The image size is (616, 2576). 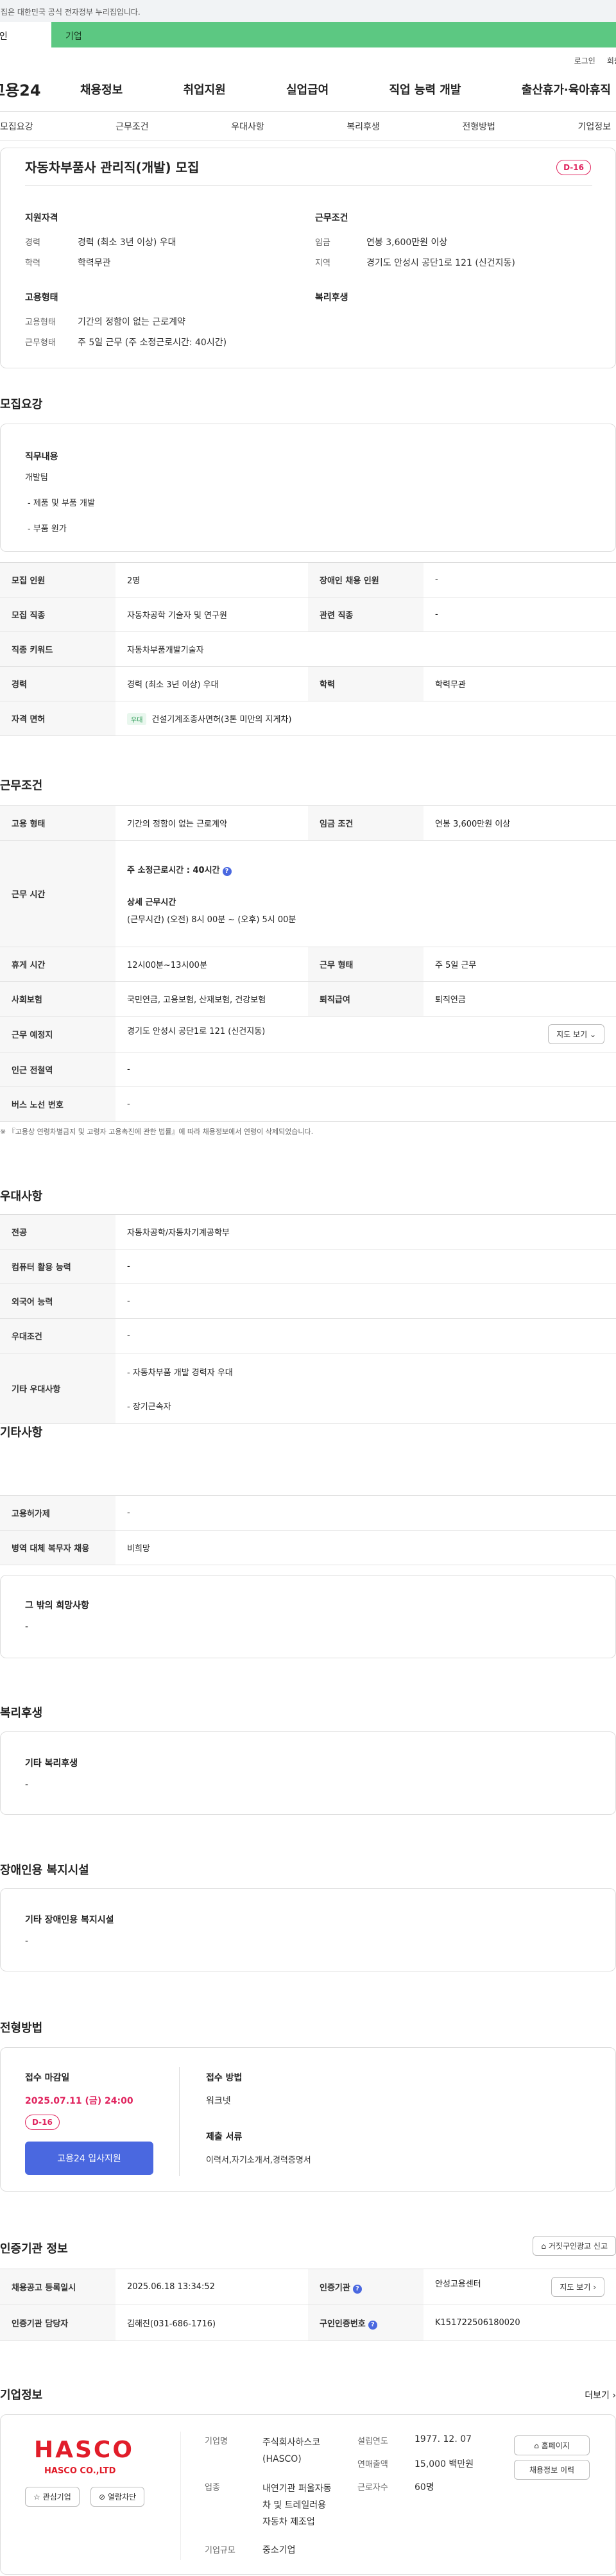 What do you see at coordinates (363, 126) in the screenshot?
I see `anchor-welfare: 복리후생` at bounding box center [363, 126].